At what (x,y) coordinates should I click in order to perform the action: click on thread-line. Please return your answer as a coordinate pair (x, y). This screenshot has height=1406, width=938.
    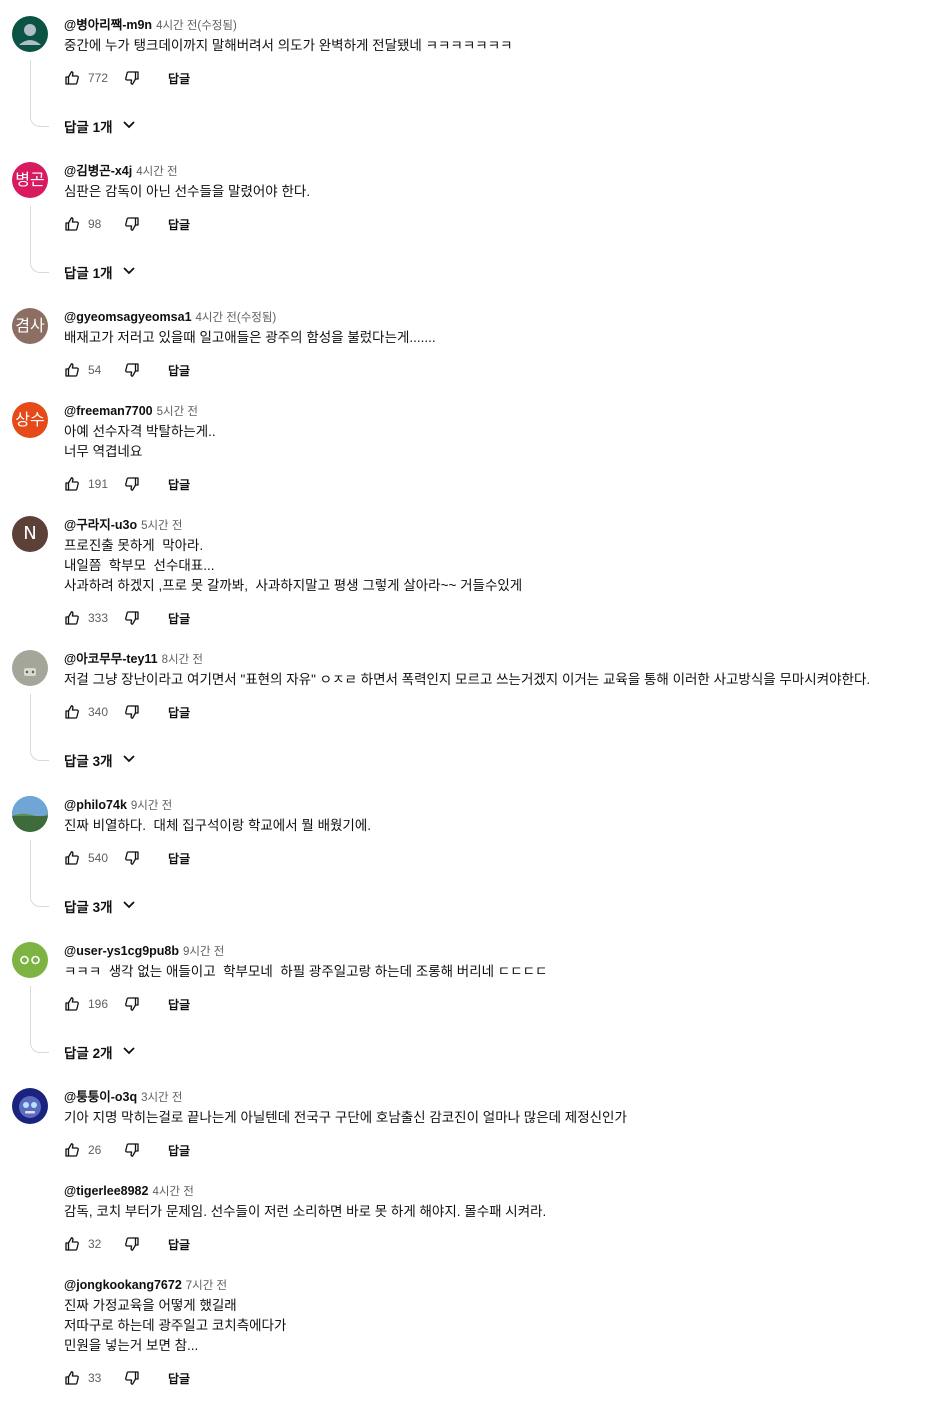
    Looking at the image, I should click on (39, 873).